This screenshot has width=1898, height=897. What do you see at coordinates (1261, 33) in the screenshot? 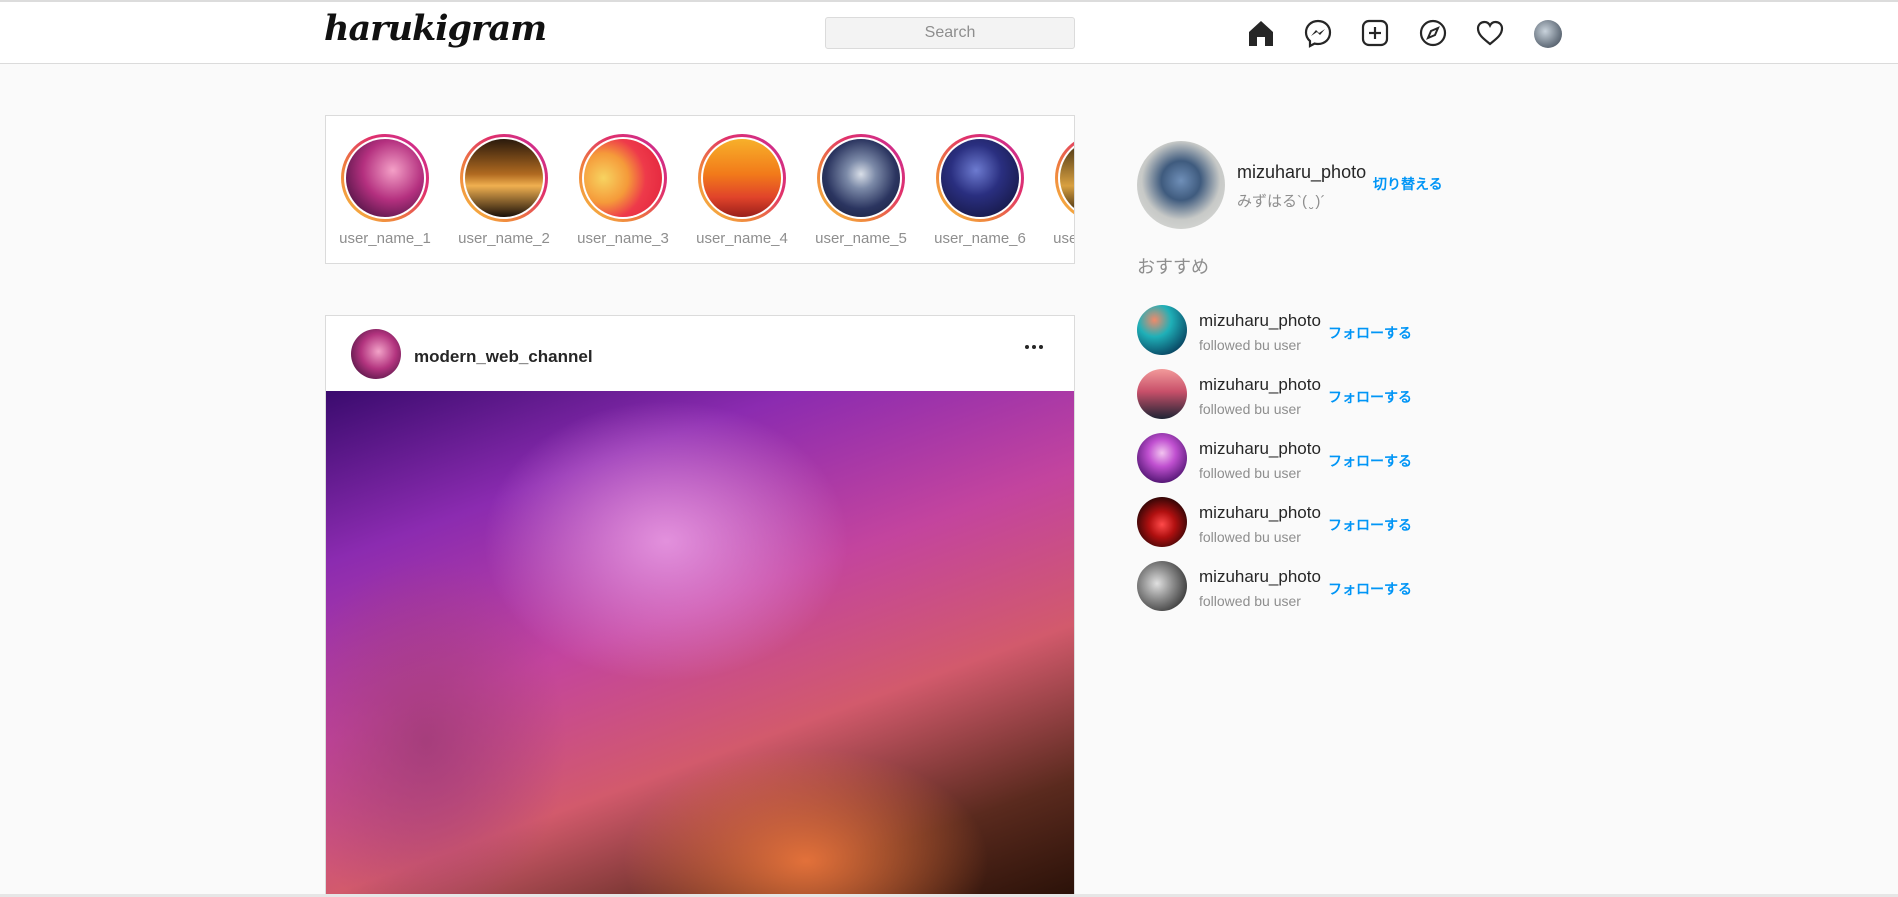
I see `home-icon` at bounding box center [1261, 33].